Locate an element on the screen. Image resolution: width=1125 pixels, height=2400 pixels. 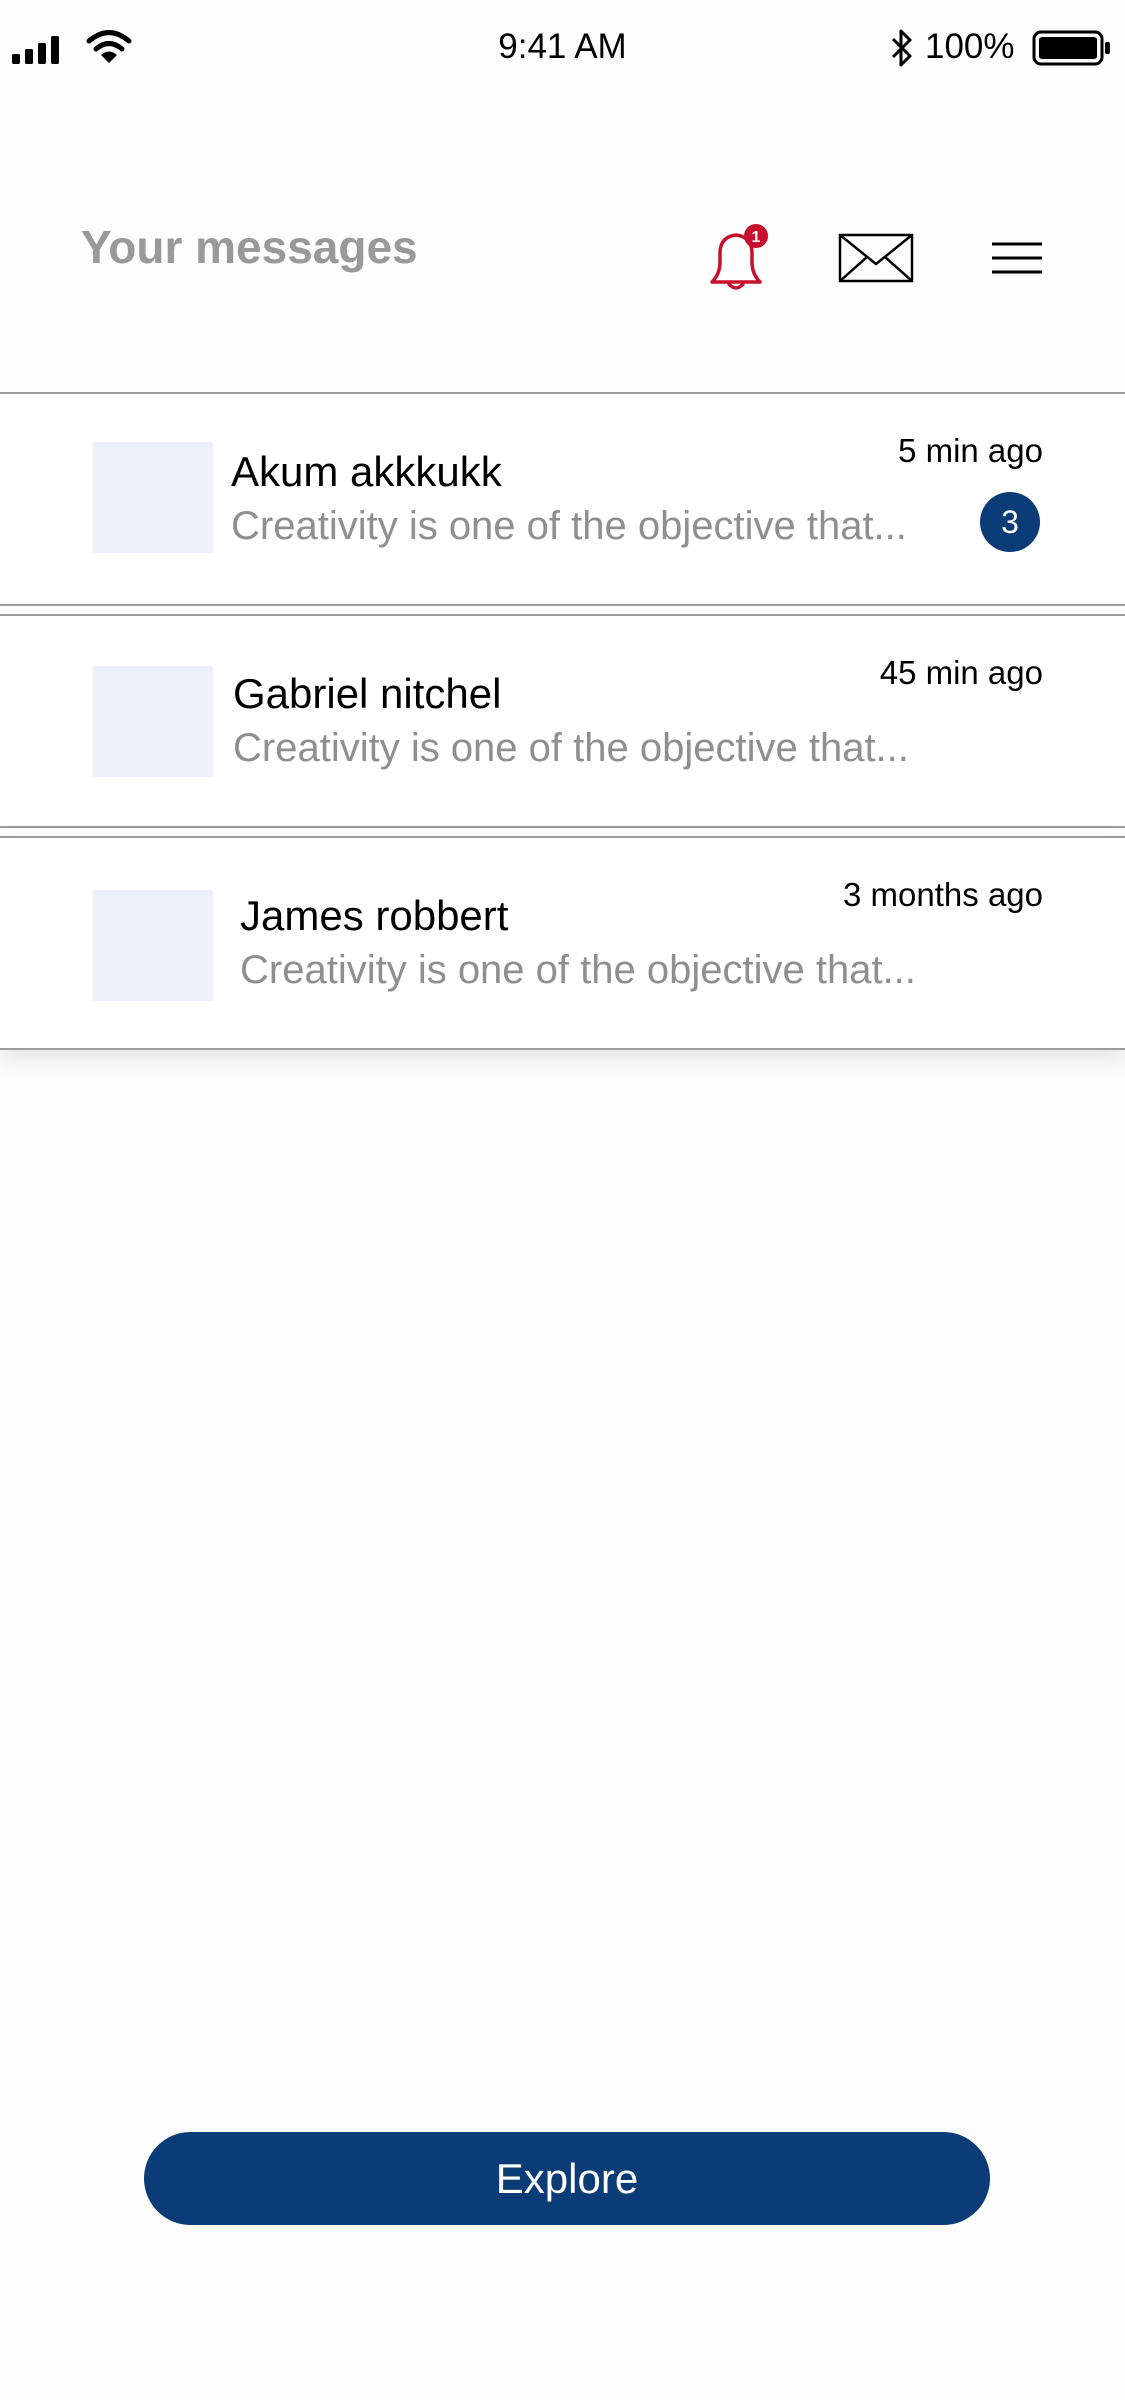
mail-button is located at coordinates (876, 258).